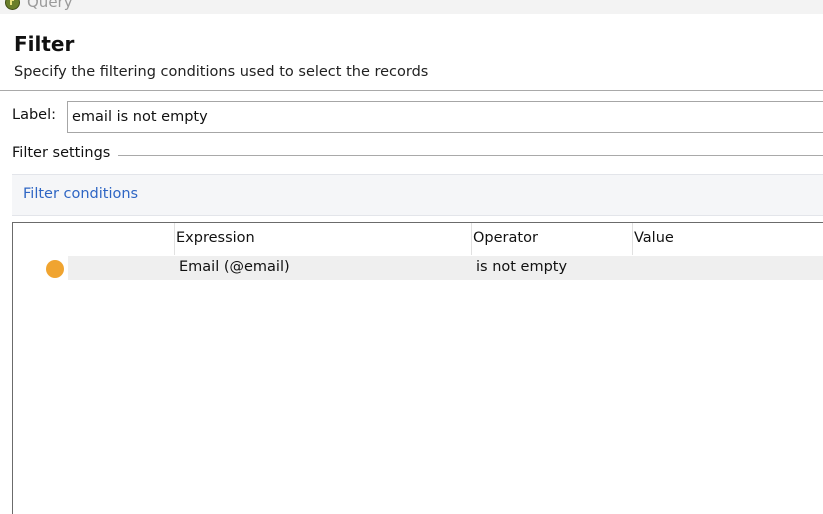 The height and width of the screenshot is (514, 823). I want to click on filter-conditions-link: Filter conditions, so click(80, 194).